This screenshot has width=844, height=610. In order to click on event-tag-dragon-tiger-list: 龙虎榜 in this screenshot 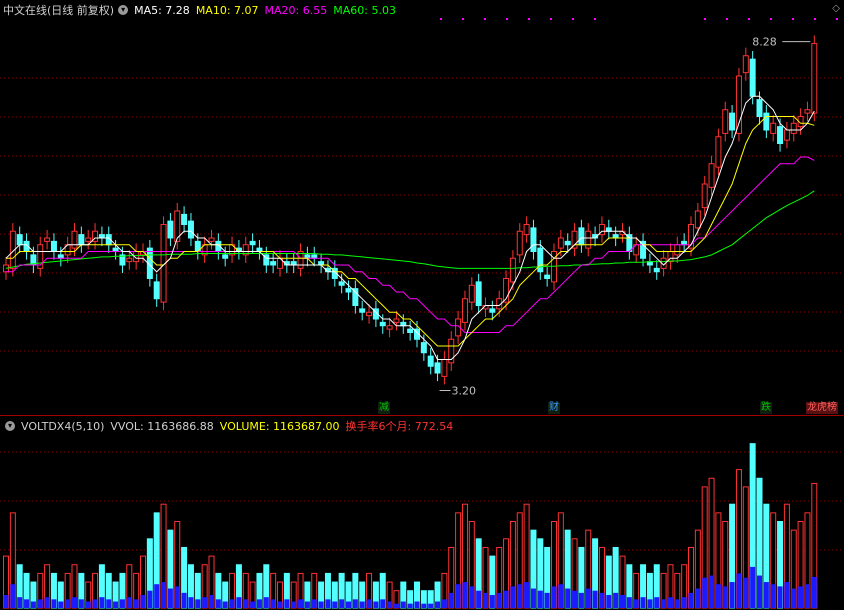, I will do `click(822, 408)`.